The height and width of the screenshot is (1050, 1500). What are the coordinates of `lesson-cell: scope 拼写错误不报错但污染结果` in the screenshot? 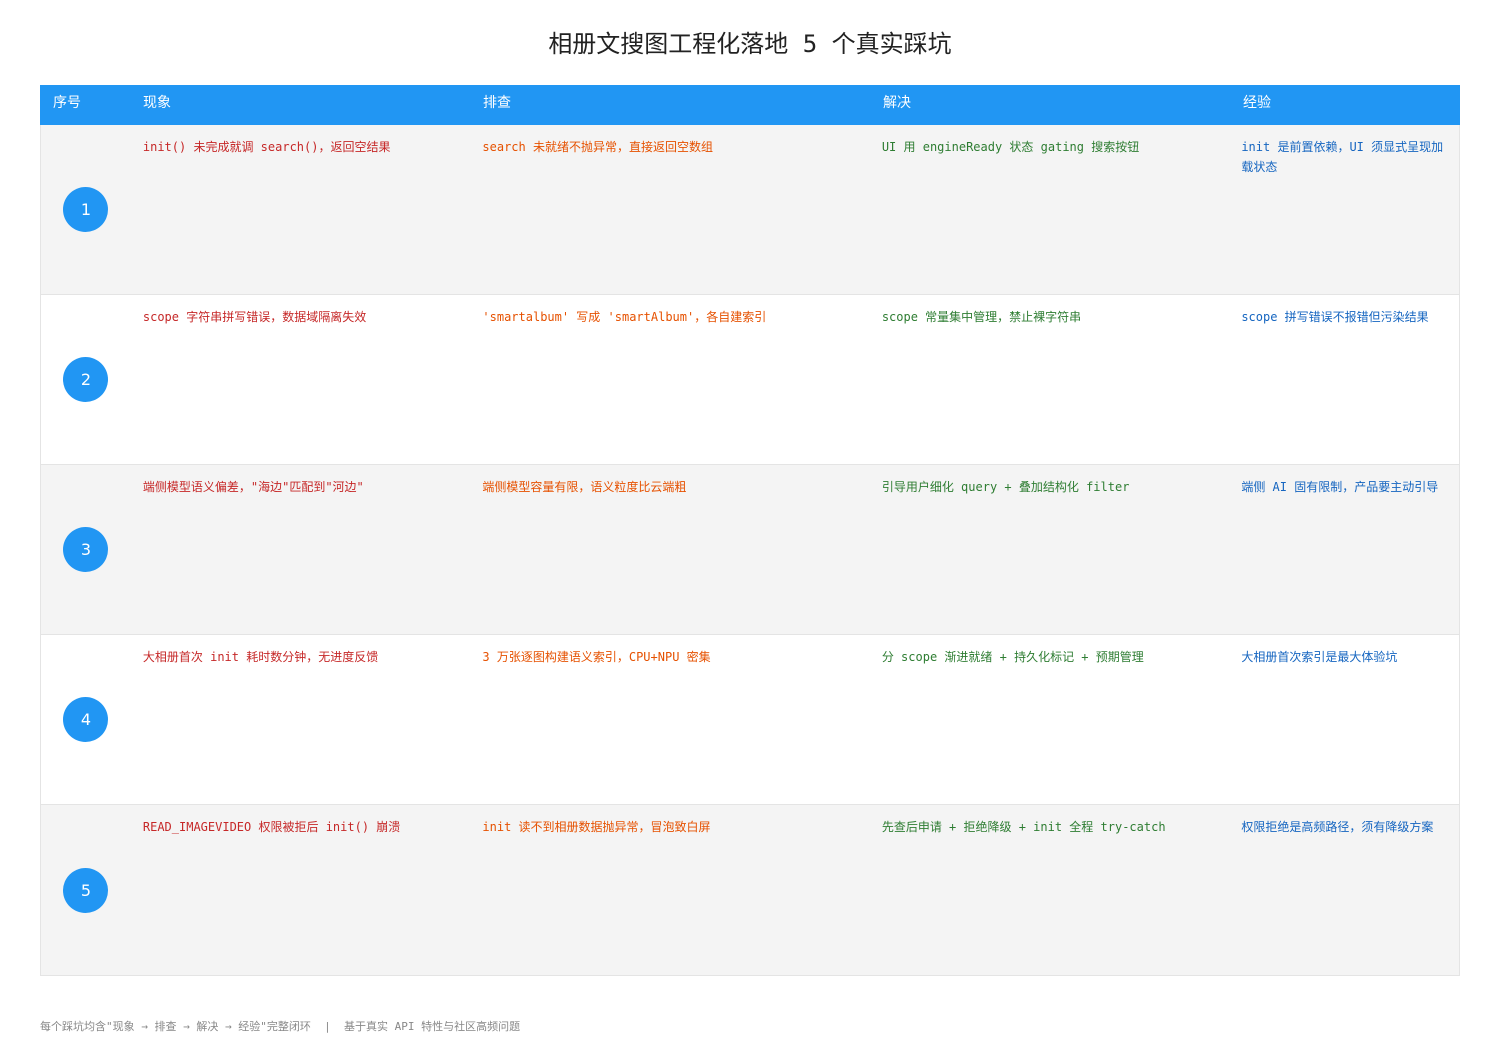 It's located at (1344, 379).